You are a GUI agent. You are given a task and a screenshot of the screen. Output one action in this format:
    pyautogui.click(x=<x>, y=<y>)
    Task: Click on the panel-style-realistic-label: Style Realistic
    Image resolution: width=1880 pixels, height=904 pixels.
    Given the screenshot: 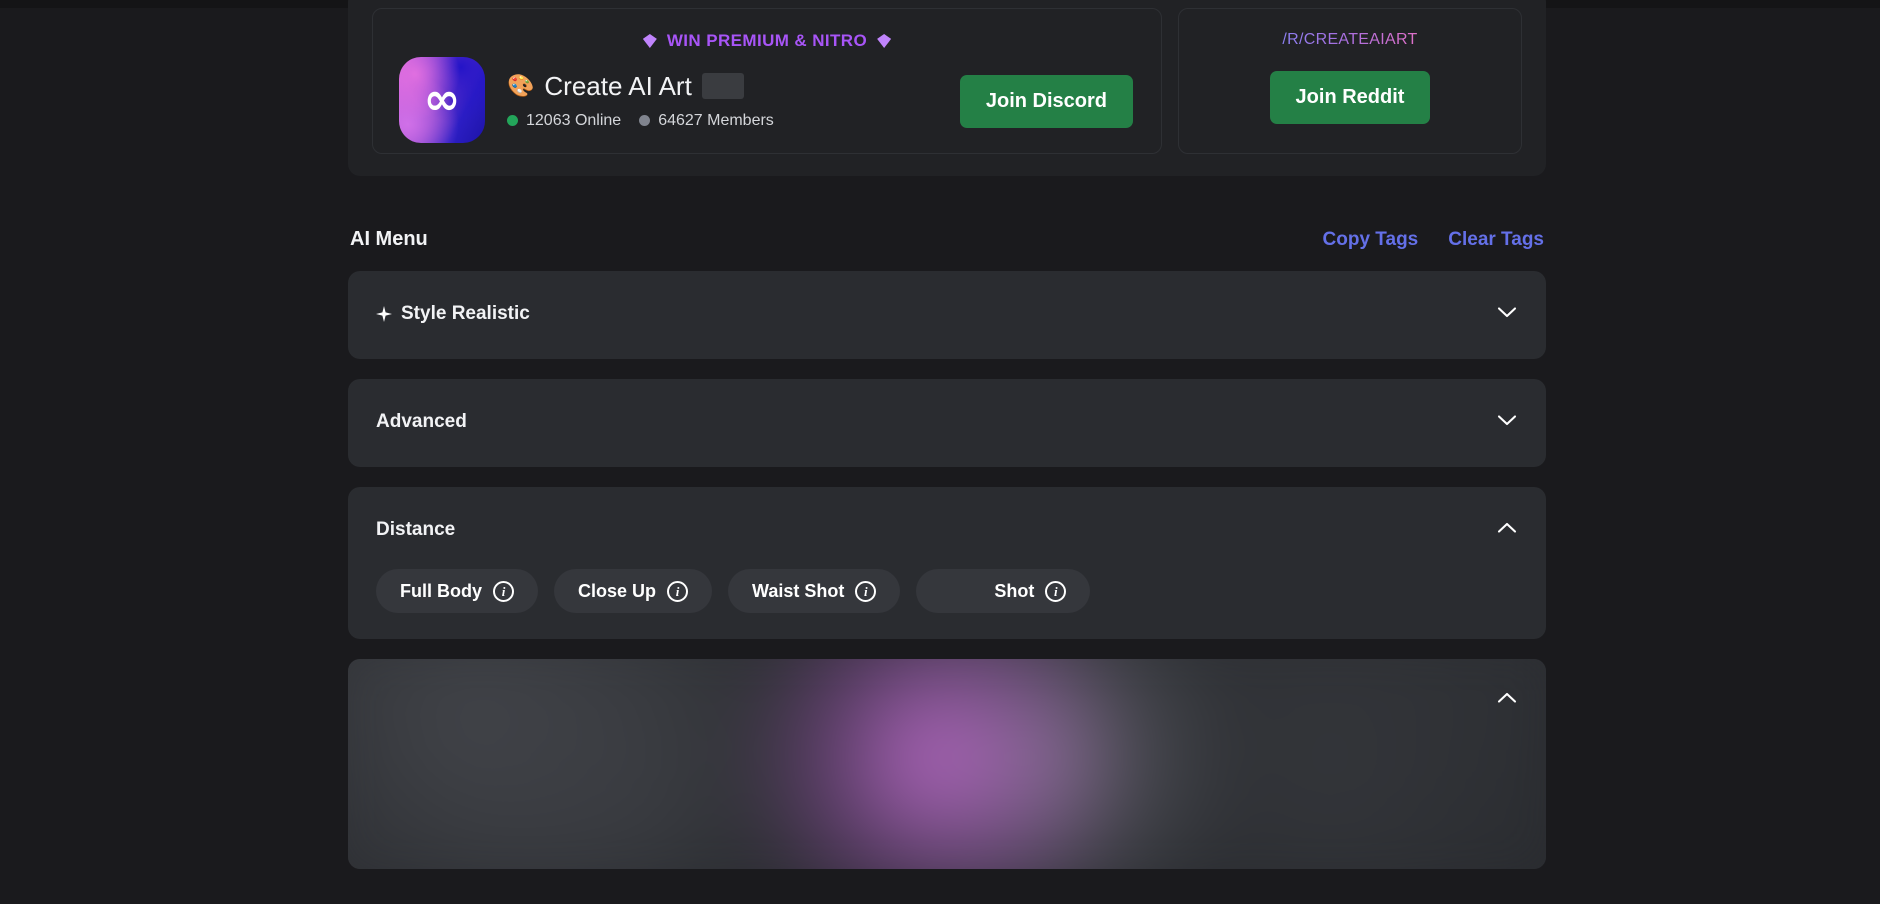 What is the action you would take?
    pyautogui.click(x=465, y=313)
    